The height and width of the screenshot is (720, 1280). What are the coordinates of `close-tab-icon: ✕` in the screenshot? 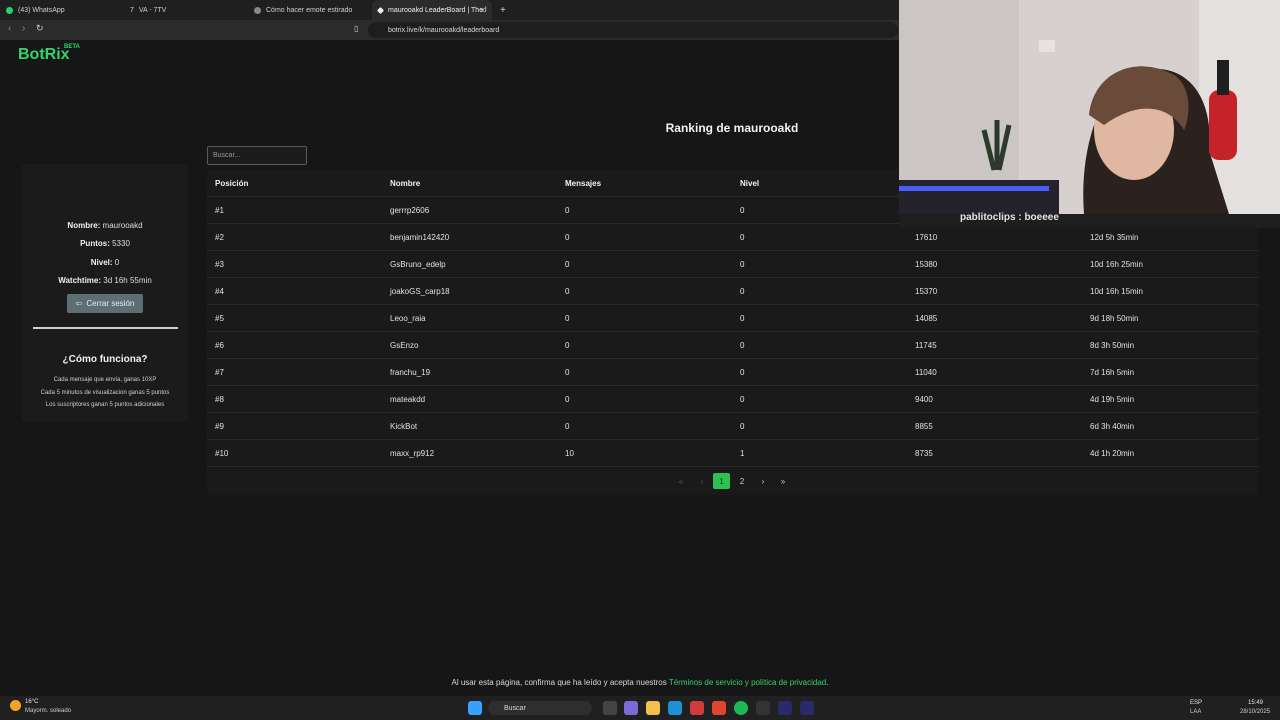 It's located at (482, 10).